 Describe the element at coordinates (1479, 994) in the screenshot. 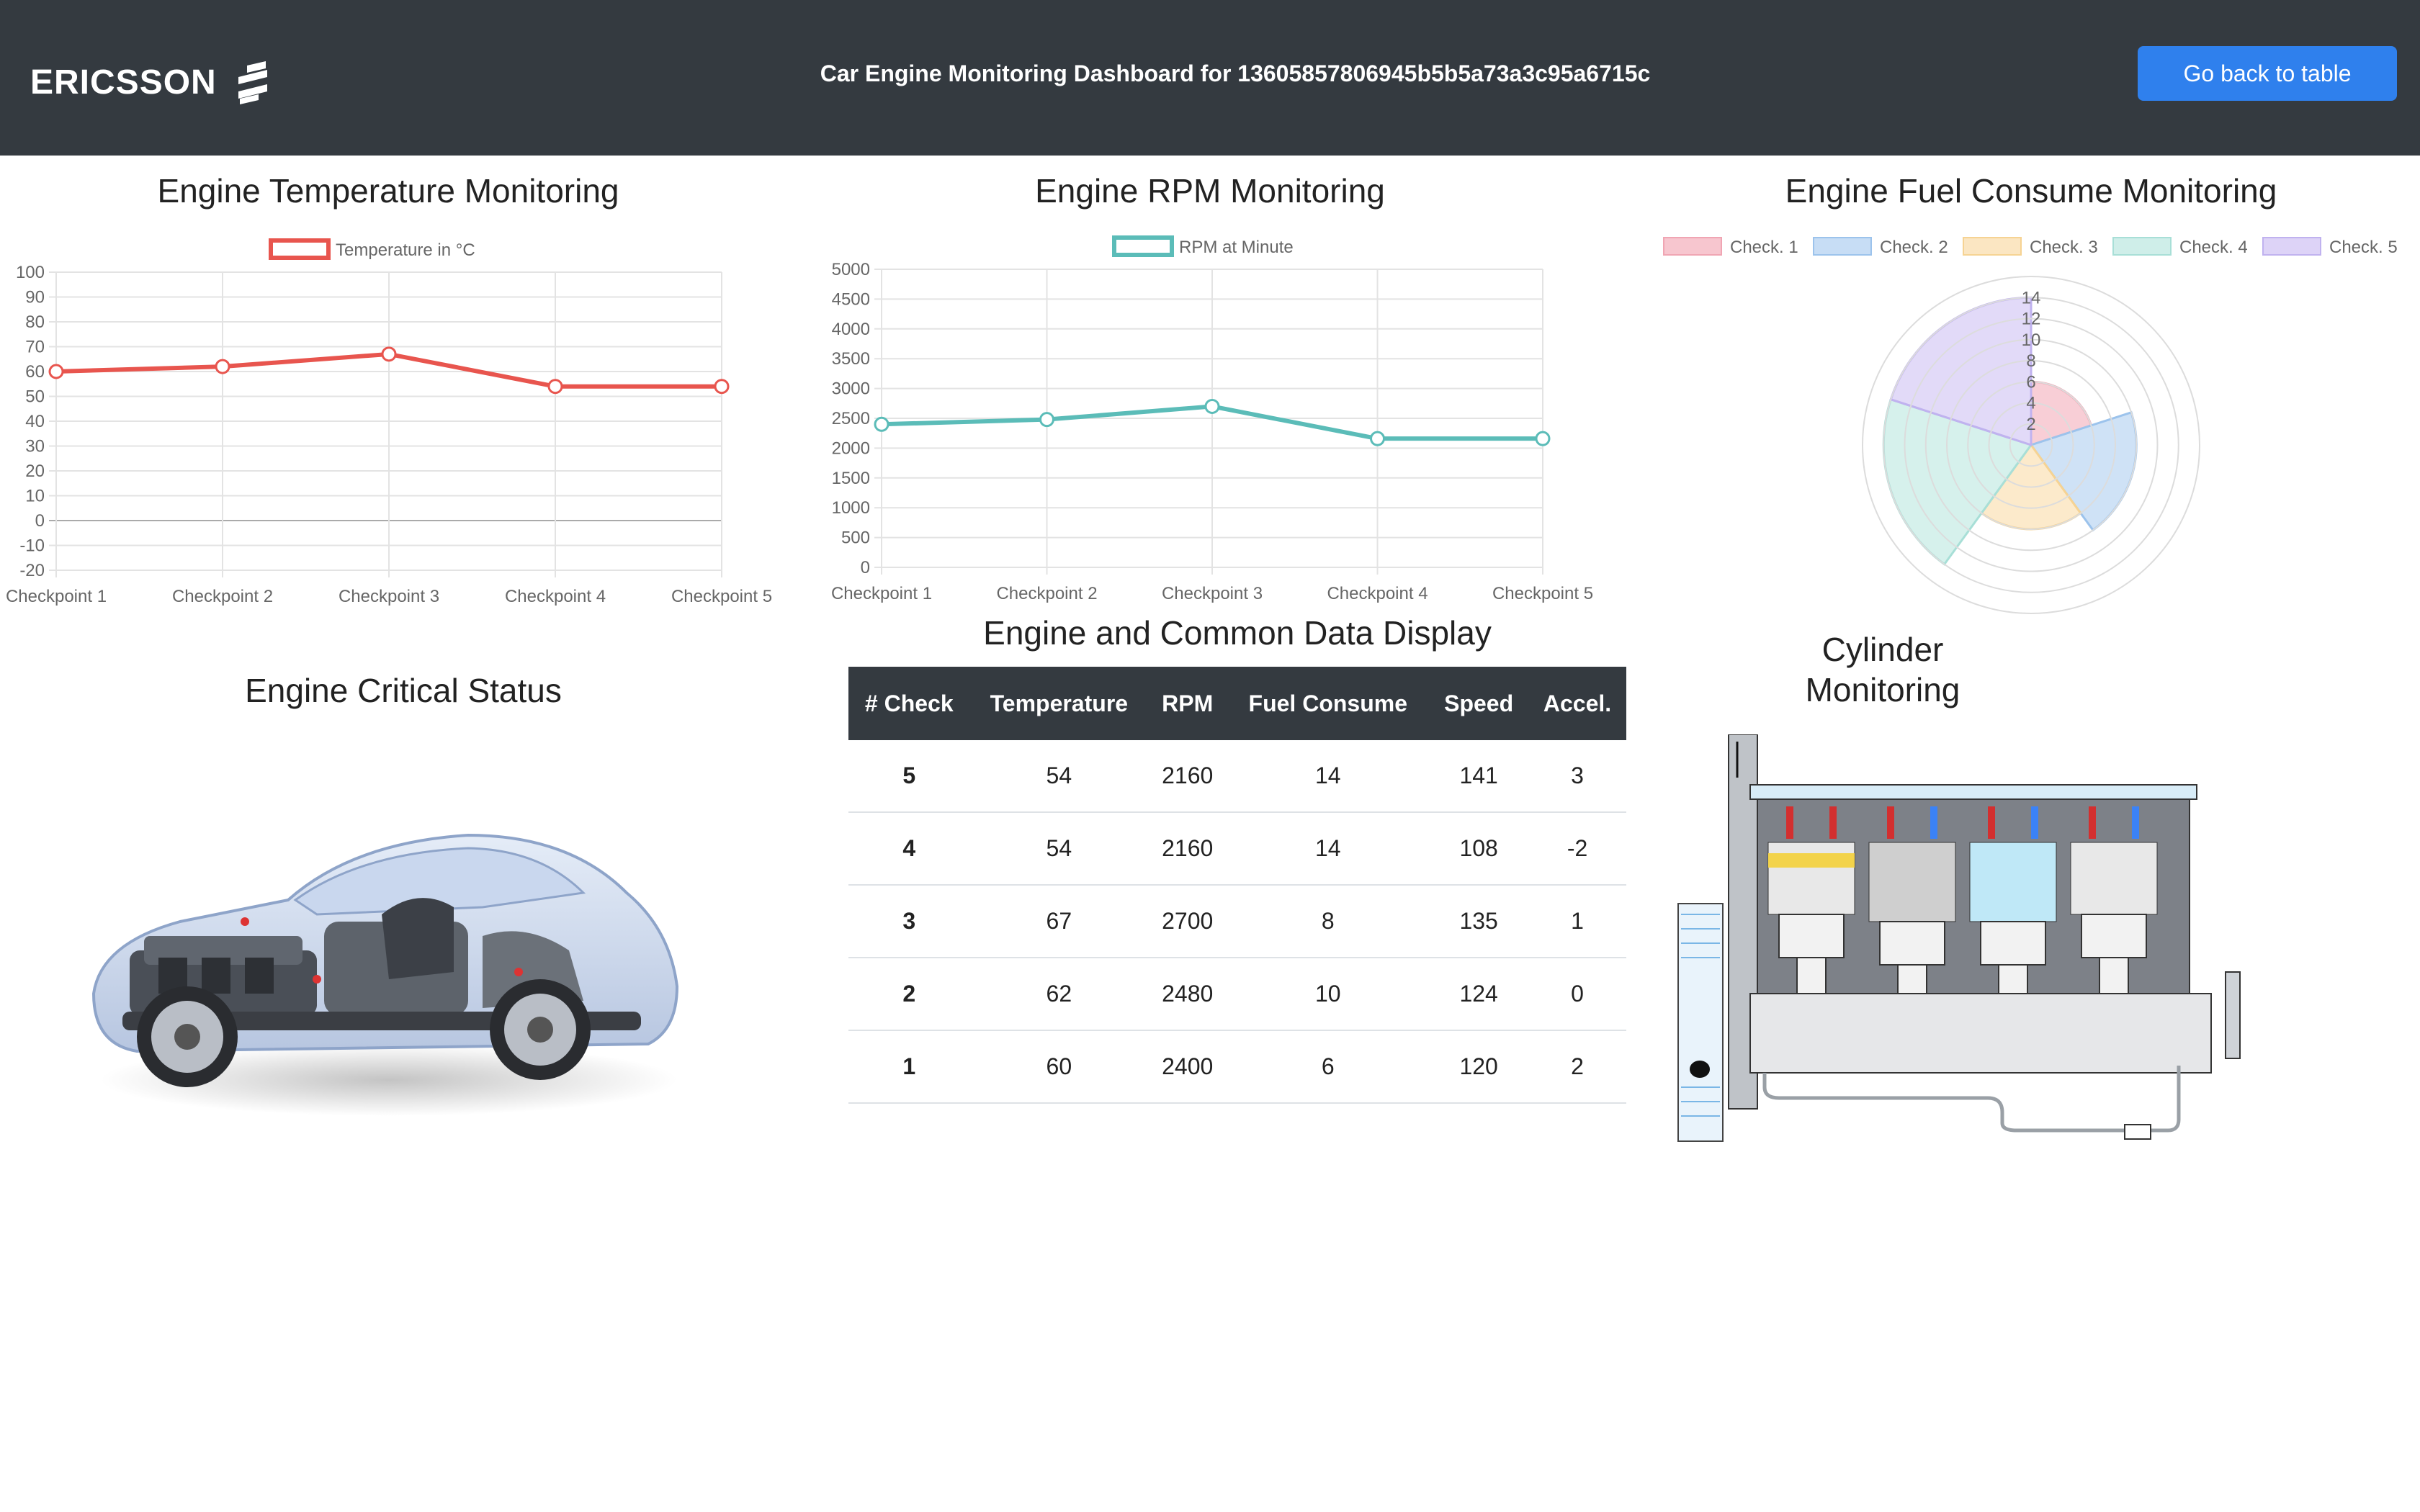

I see `cell-speed: 124` at that location.